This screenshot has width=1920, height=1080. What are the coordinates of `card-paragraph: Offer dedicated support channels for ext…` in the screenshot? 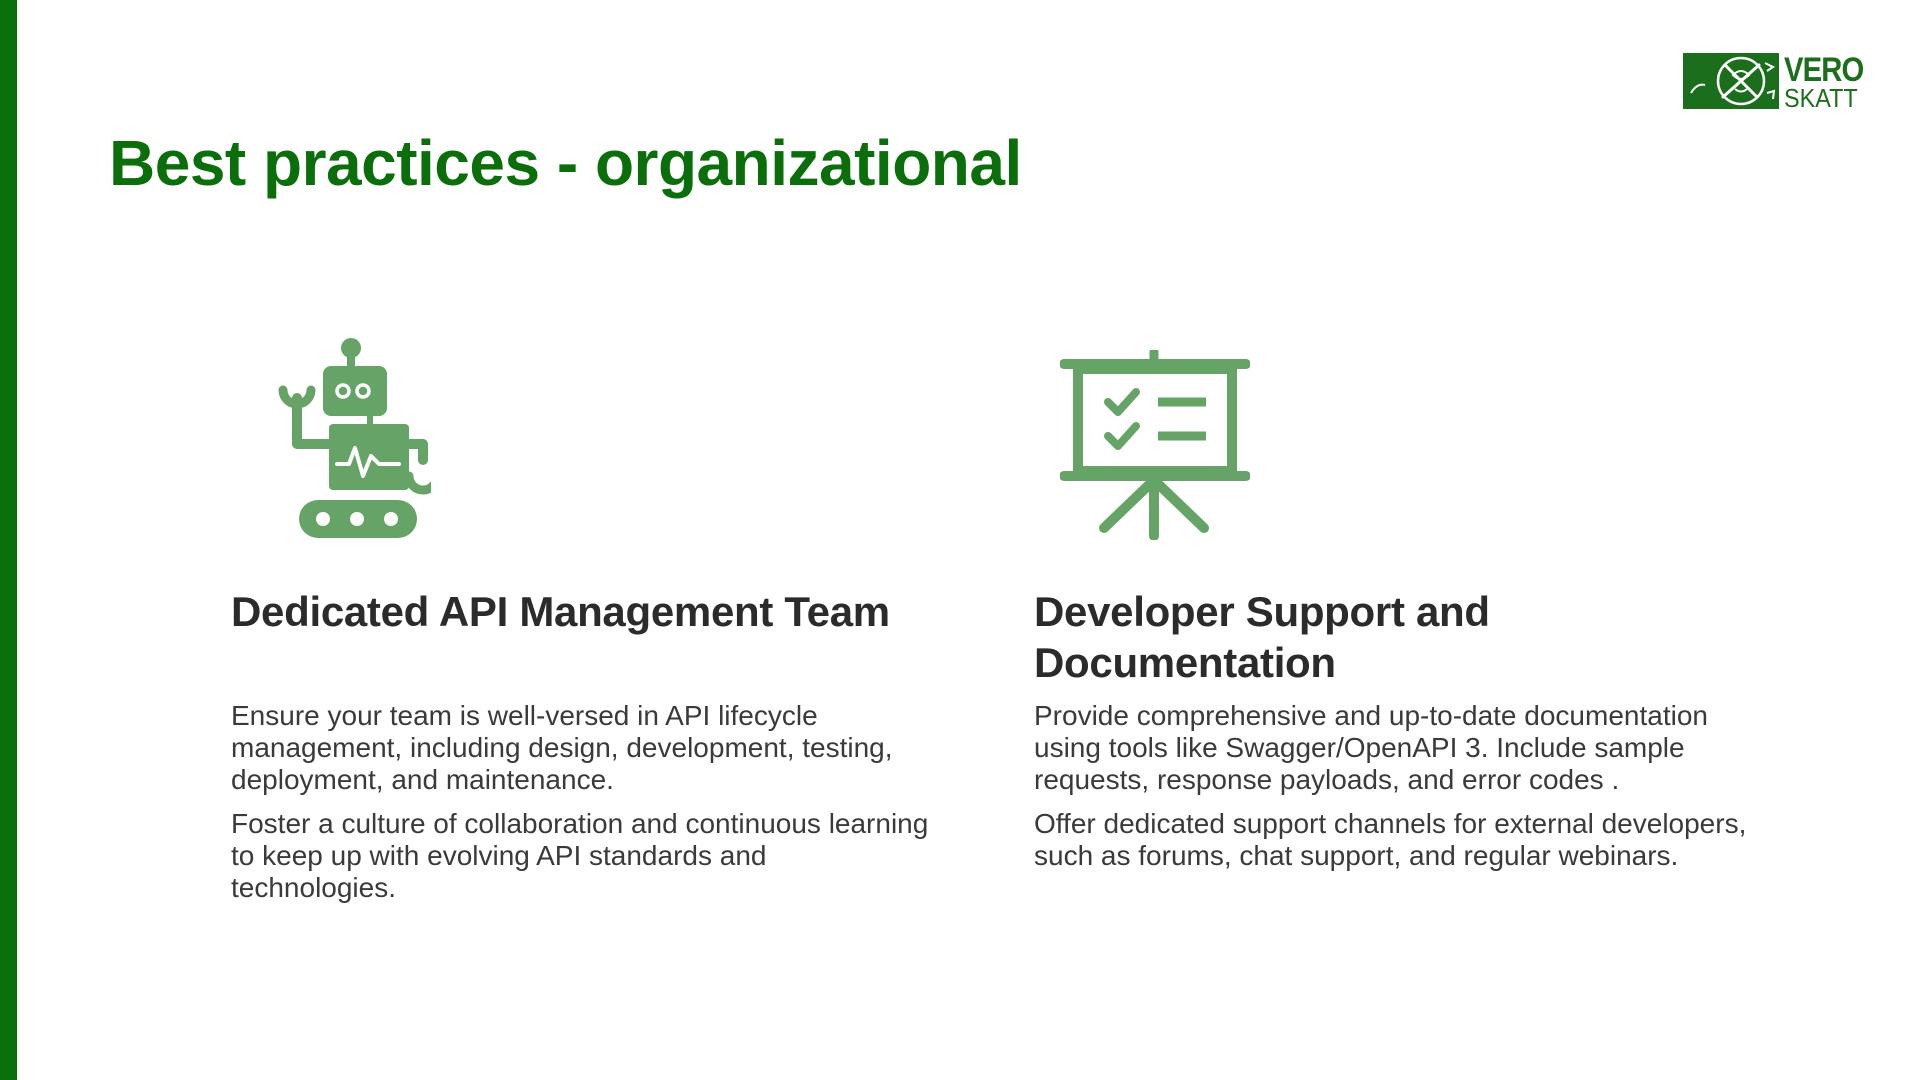 It's located at (1390, 839).